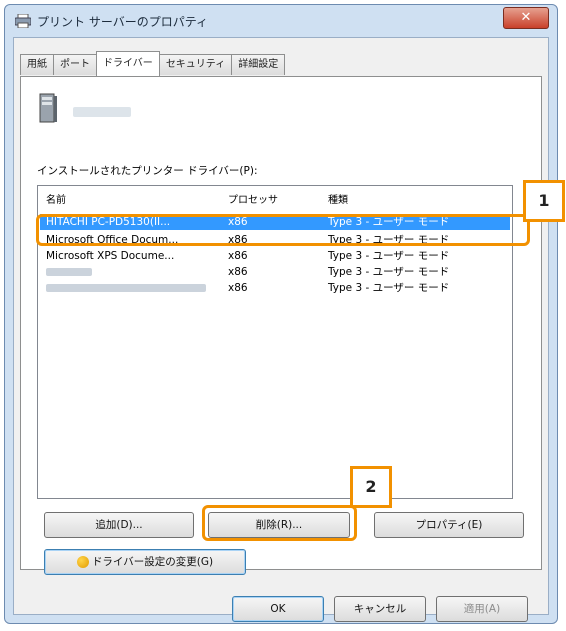 Image resolution: width=566 pixels, height=631 pixels. What do you see at coordinates (122, 22) in the screenshot?
I see `window-title: プリント サーバーのプロパティ` at bounding box center [122, 22].